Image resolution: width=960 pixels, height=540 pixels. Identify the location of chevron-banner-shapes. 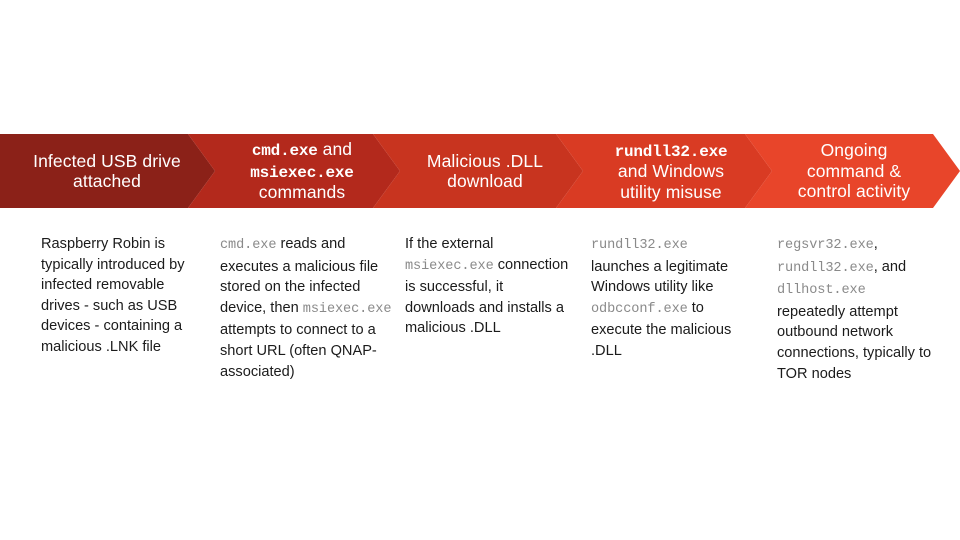
(480, 171).